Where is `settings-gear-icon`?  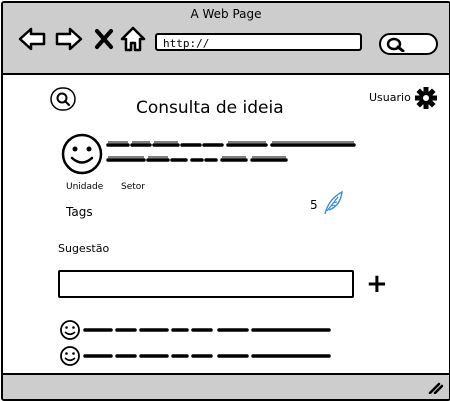 settings-gear-icon is located at coordinates (426, 98).